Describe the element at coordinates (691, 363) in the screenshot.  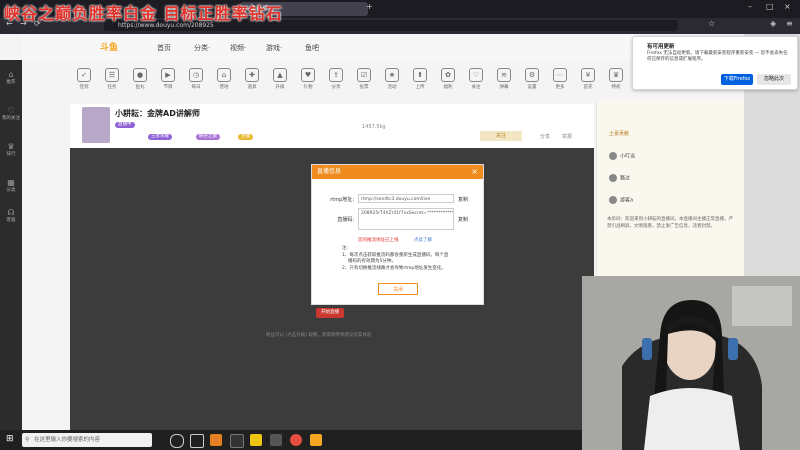
I see `webcam-feed` at that location.